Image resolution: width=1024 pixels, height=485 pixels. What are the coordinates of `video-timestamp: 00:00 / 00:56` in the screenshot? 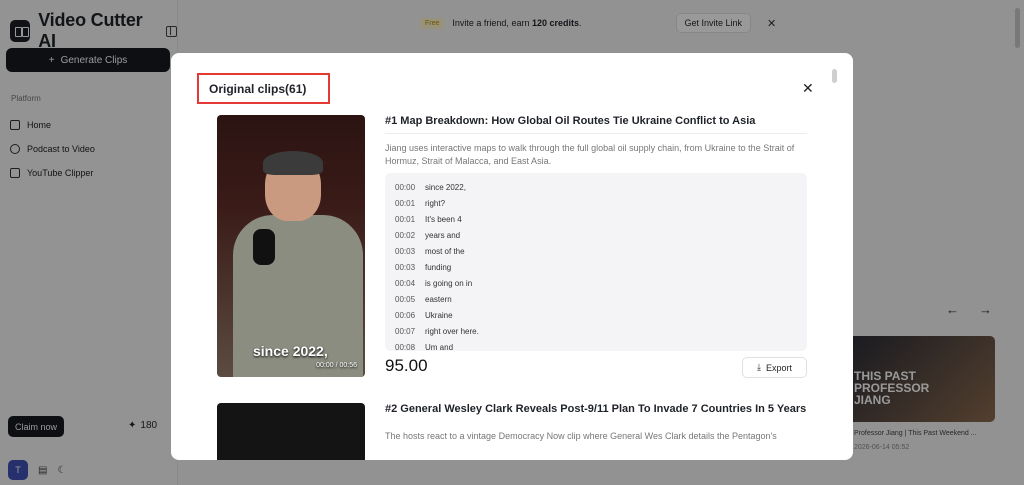 It's located at (336, 365).